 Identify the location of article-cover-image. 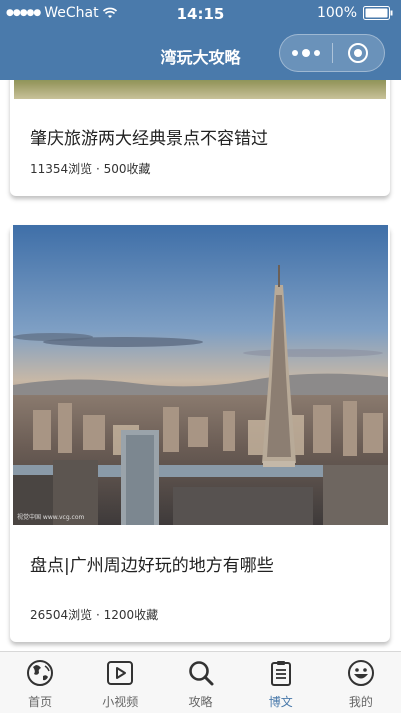
(200, 89).